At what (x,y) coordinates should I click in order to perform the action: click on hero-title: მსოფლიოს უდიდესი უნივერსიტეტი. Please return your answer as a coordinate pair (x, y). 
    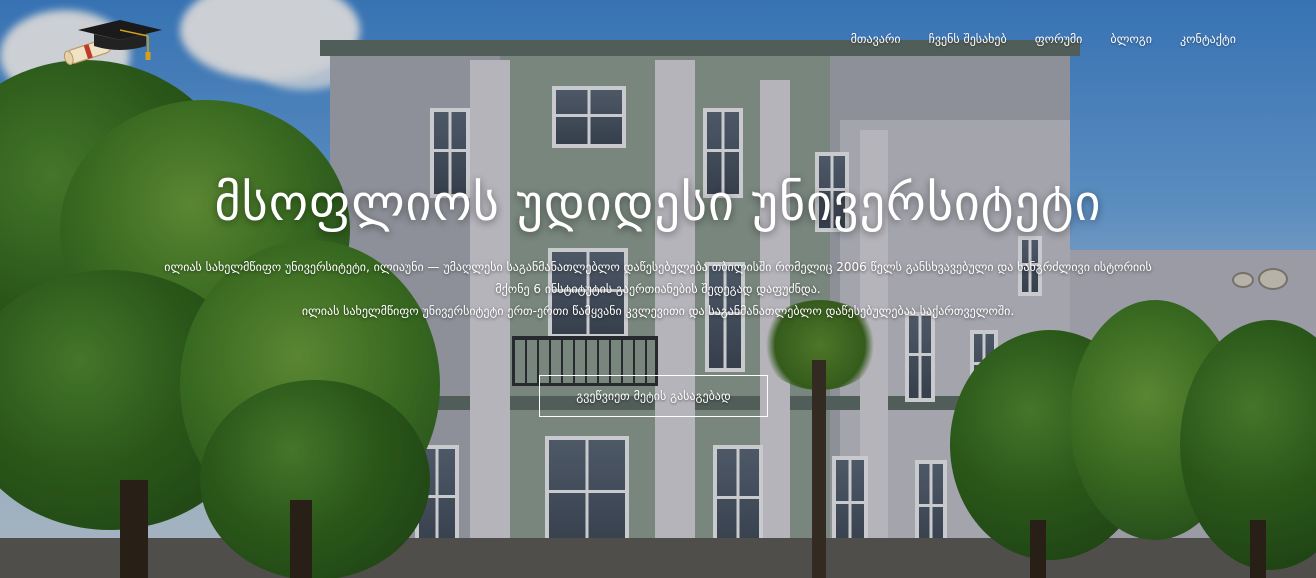
    Looking at the image, I should click on (658, 203).